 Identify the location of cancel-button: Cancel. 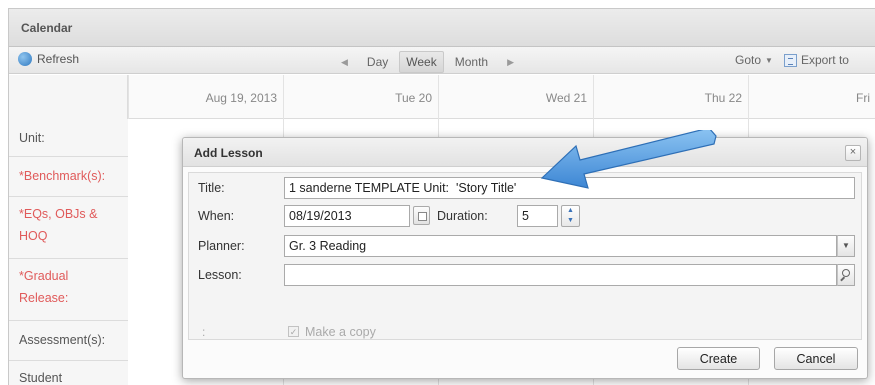
(816, 358).